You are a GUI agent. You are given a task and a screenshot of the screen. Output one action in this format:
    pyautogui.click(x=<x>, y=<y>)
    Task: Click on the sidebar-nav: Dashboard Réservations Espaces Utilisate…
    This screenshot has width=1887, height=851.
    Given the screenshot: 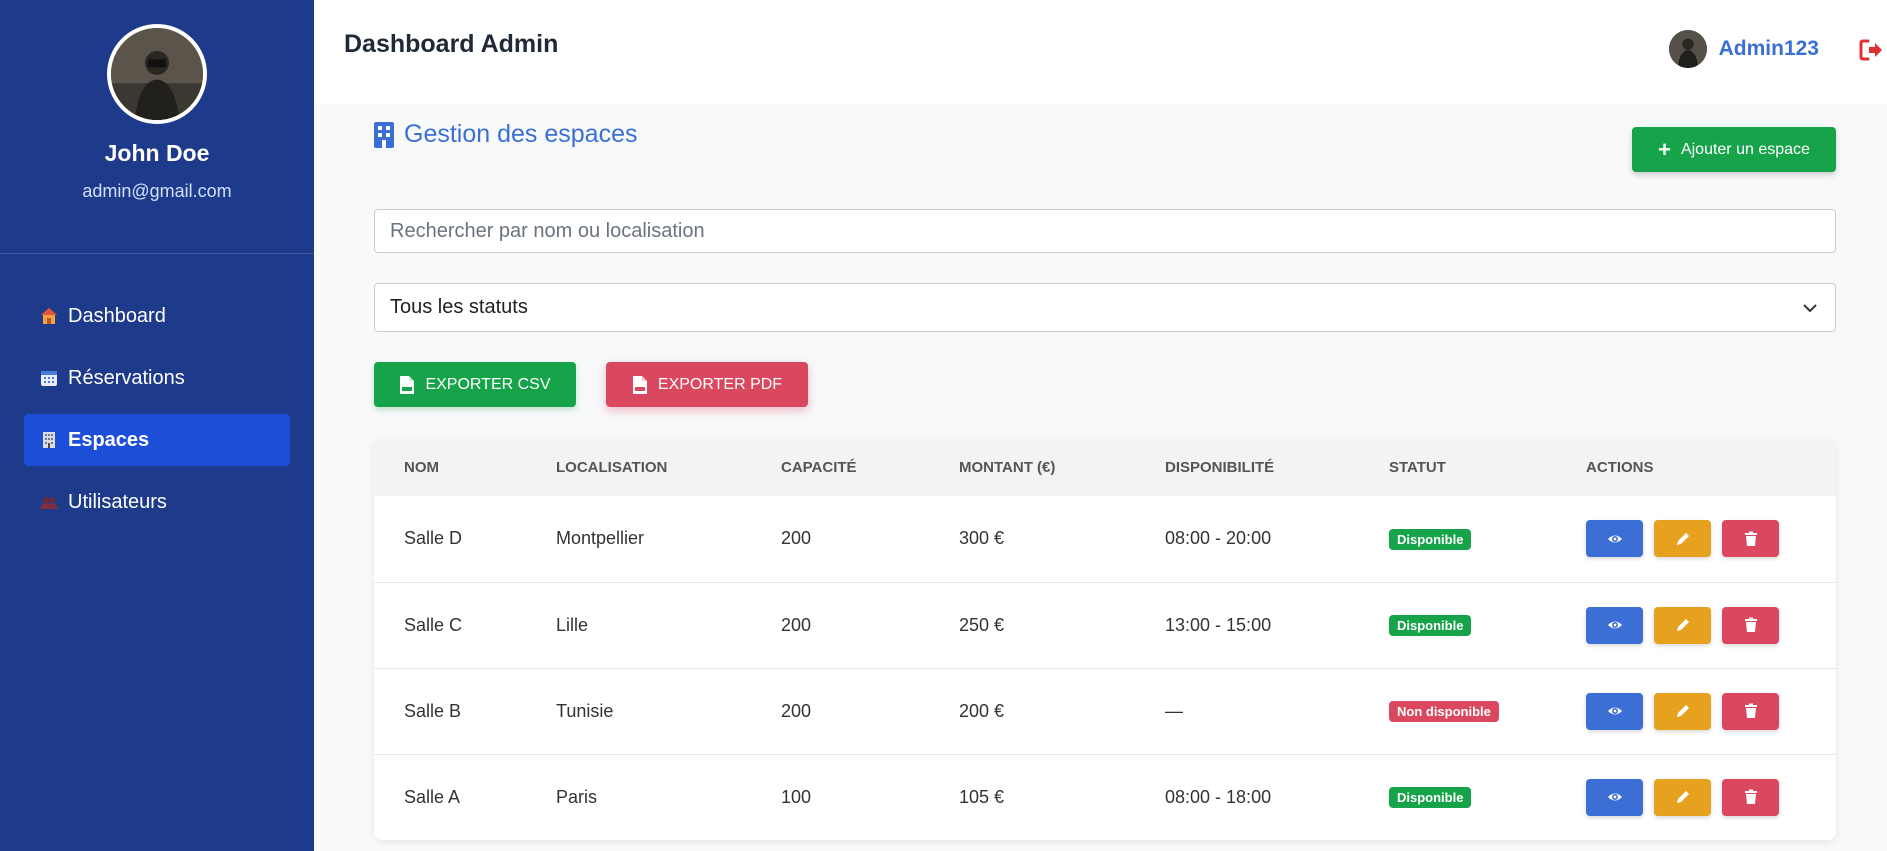 What is the action you would take?
    pyautogui.click(x=157, y=391)
    